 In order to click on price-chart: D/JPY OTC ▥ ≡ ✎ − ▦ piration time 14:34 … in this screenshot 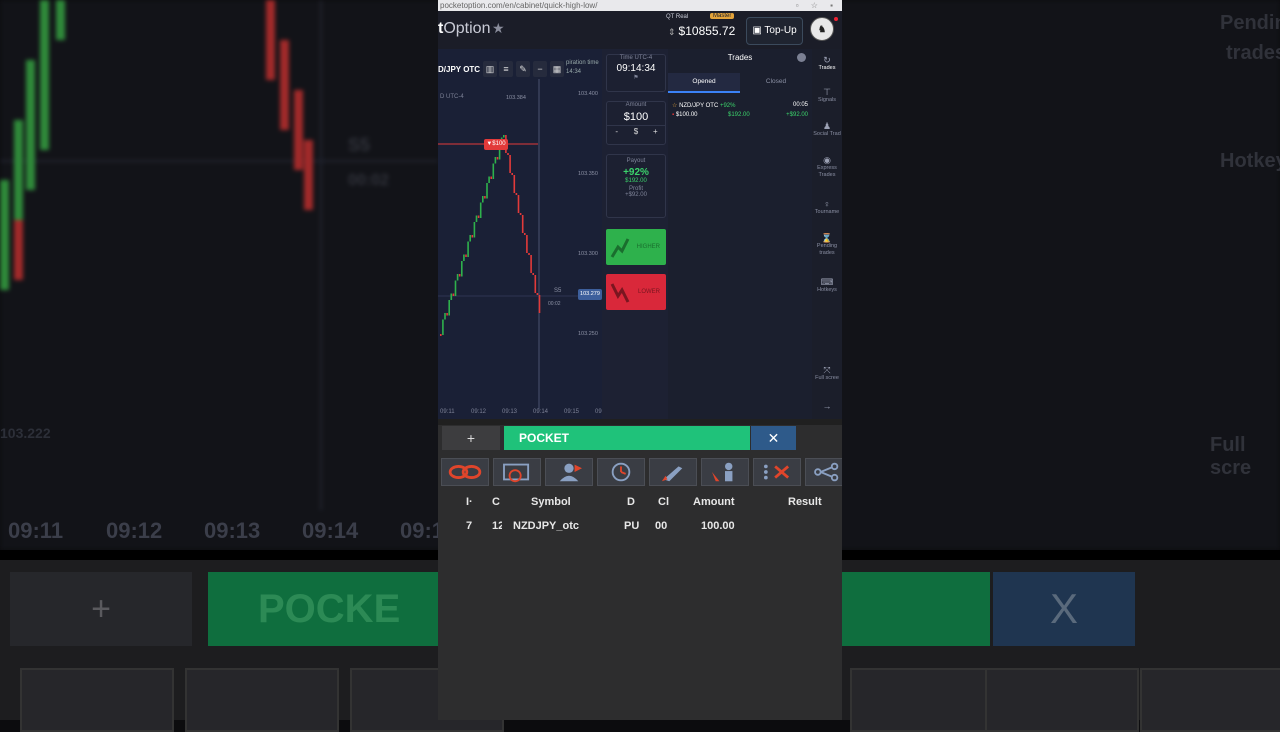, I will do `click(520, 234)`.